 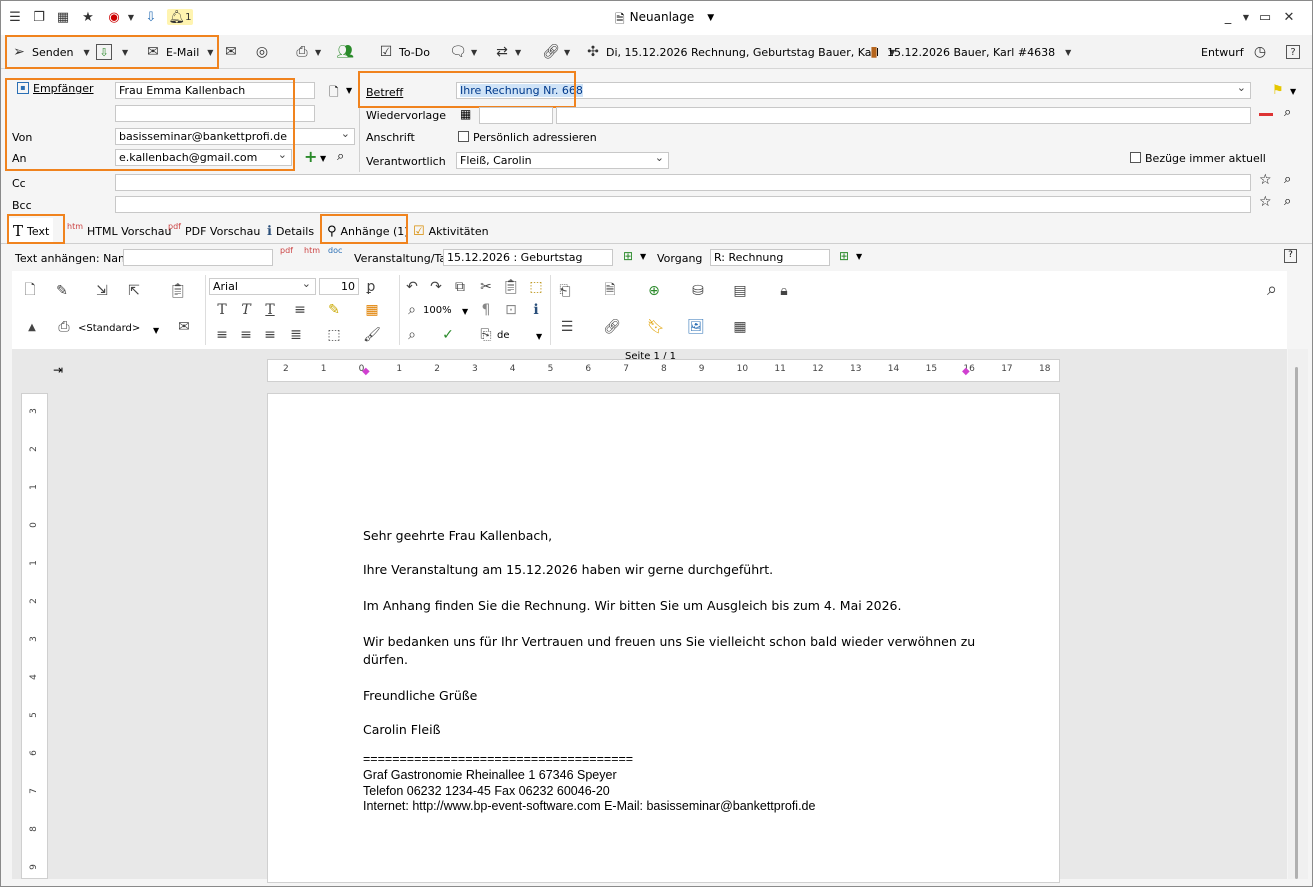 I want to click on compass-icon: ◉, so click(x=114, y=17).